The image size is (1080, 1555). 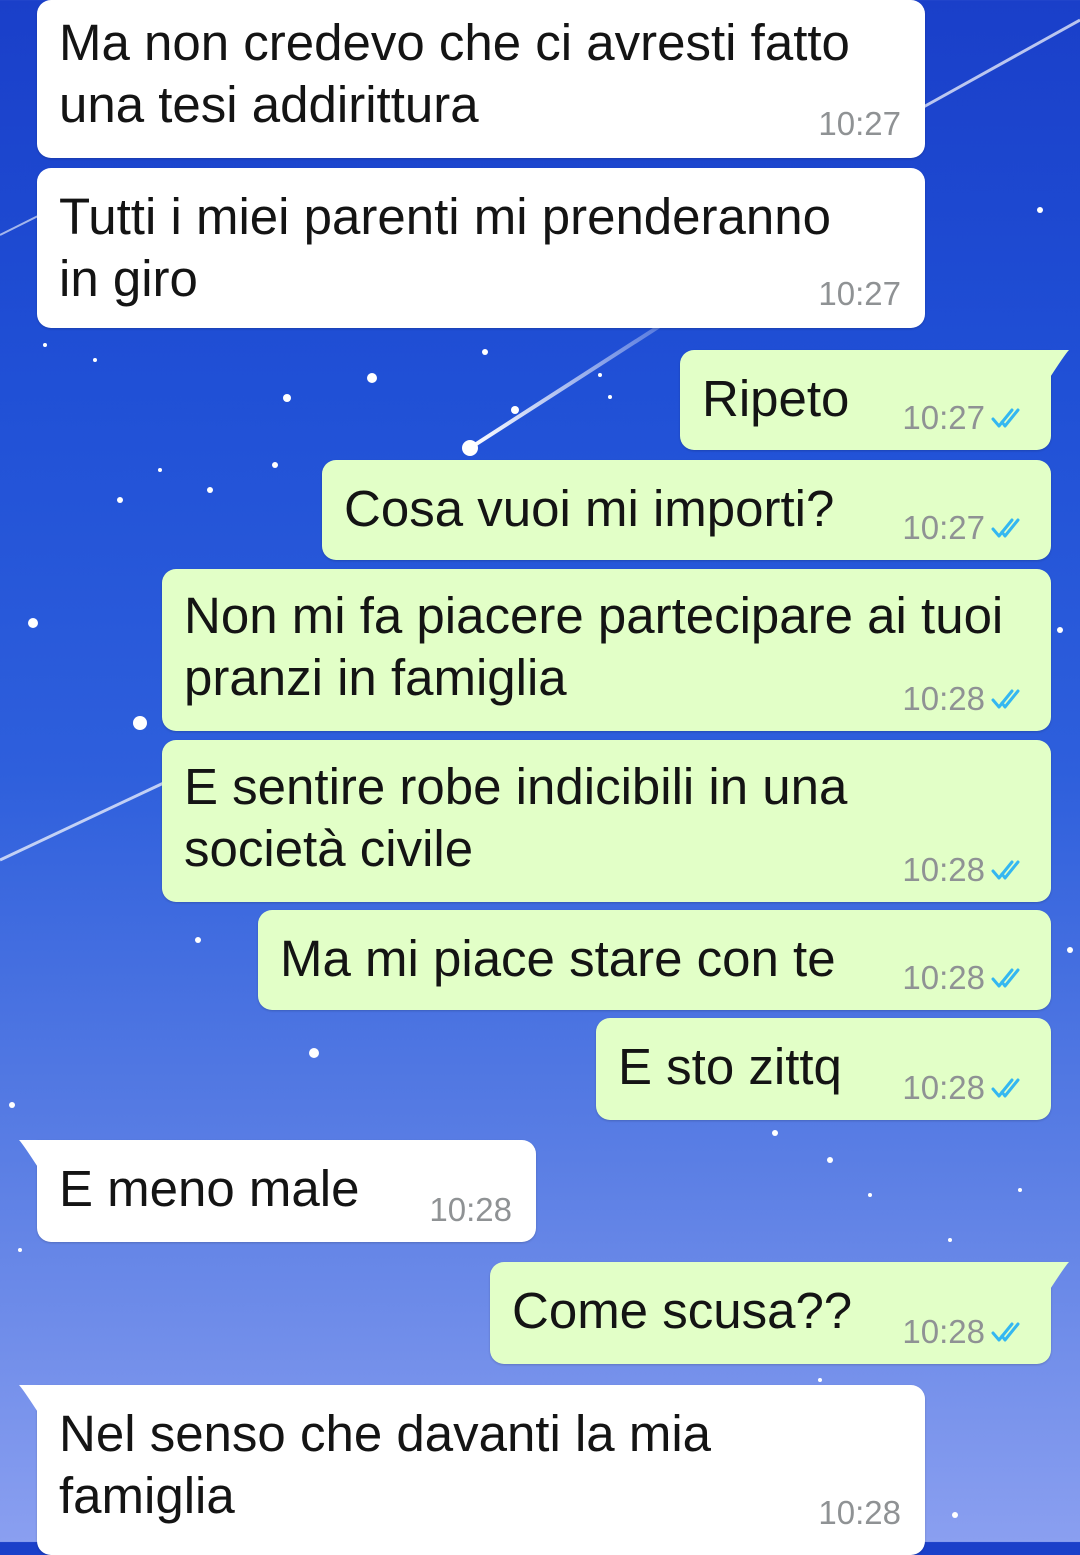 I want to click on outgoing-message-bubble: E sto zittq 10:28, so click(x=823, y=1069).